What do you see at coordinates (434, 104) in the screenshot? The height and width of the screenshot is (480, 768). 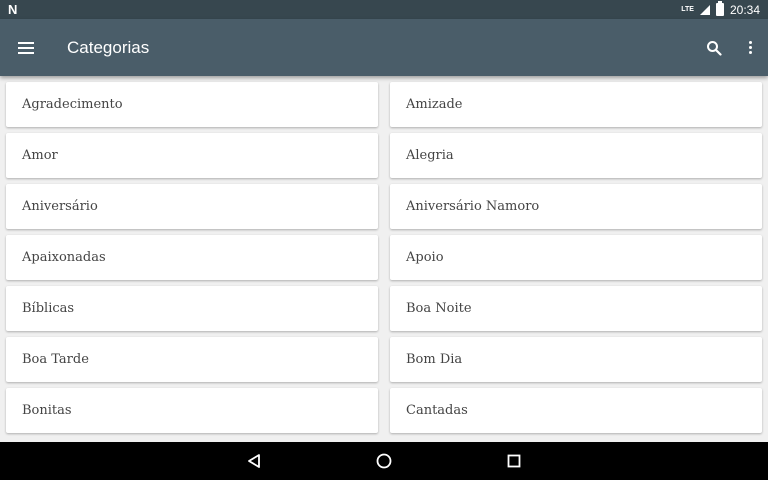 I see `category-label: Amizade` at bounding box center [434, 104].